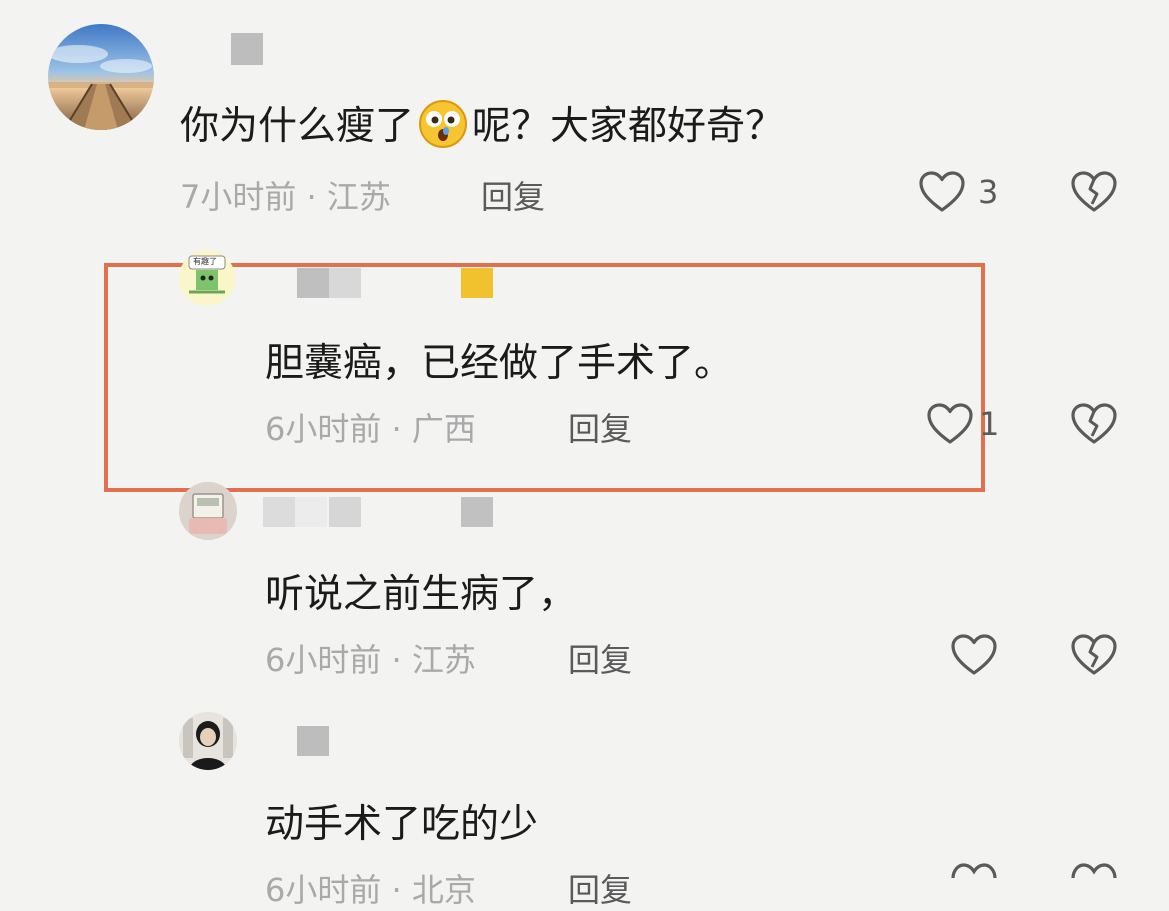 The height and width of the screenshot is (911, 1169). I want to click on avatar-person, so click(208, 741).